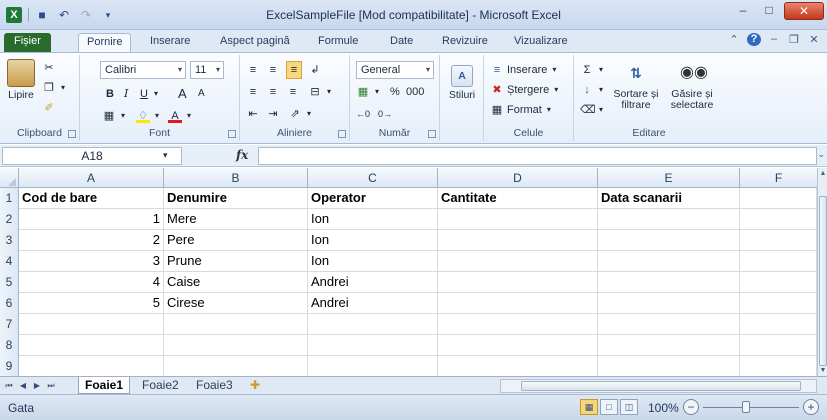 The image size is (827, 420). Describe the element at coordinates (363, 114) in the screenshot. I see `increase-decimal-button: ←0` at that location.